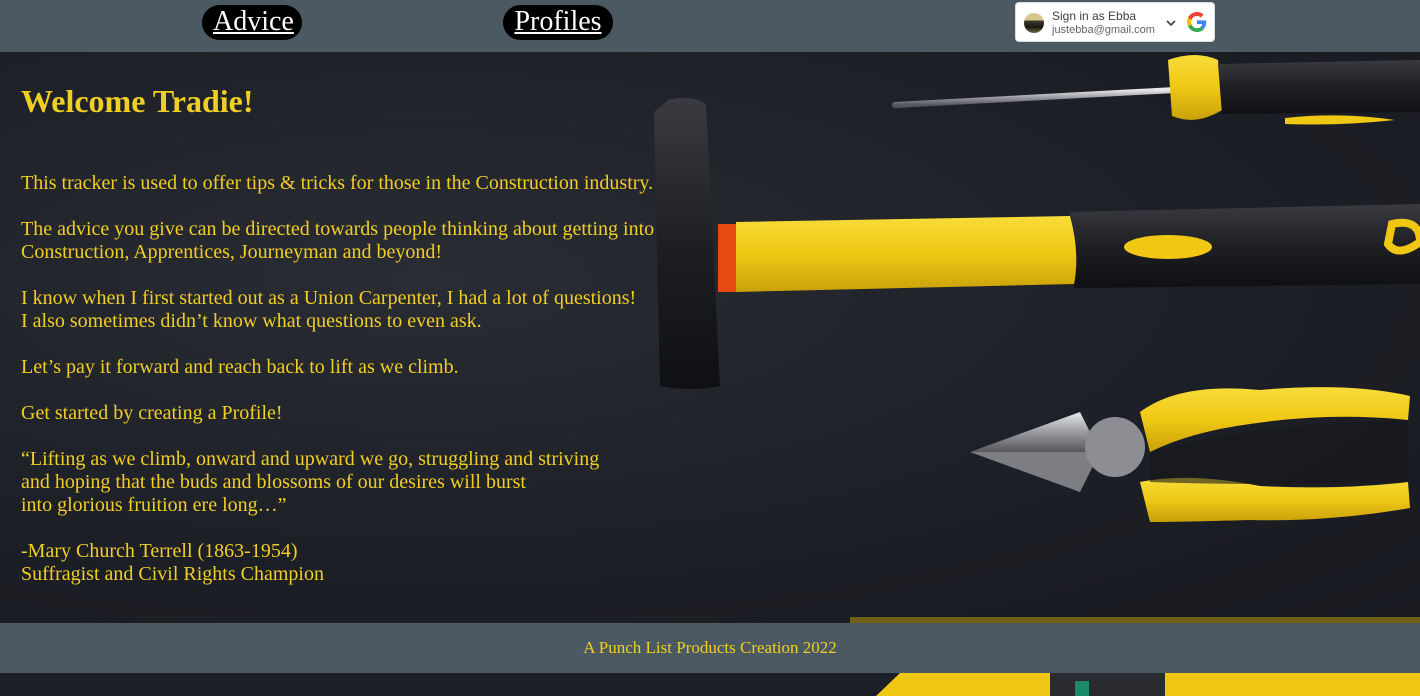 The width and height of the screenshot is (1420, 696). I want to click on google-signin-title: Sign in as Ebba, so click(1094, 16).